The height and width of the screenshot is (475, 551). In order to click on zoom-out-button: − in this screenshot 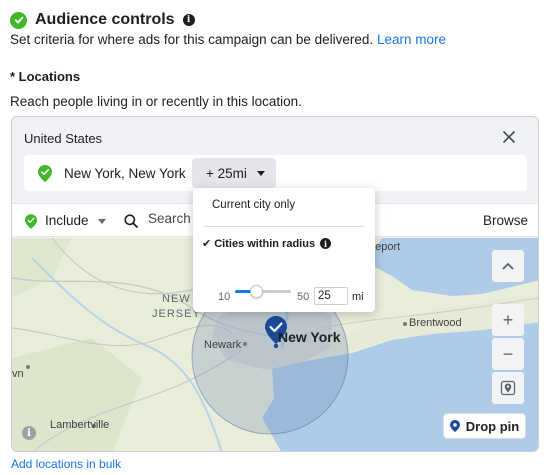, I will do `click(508, 354)`.